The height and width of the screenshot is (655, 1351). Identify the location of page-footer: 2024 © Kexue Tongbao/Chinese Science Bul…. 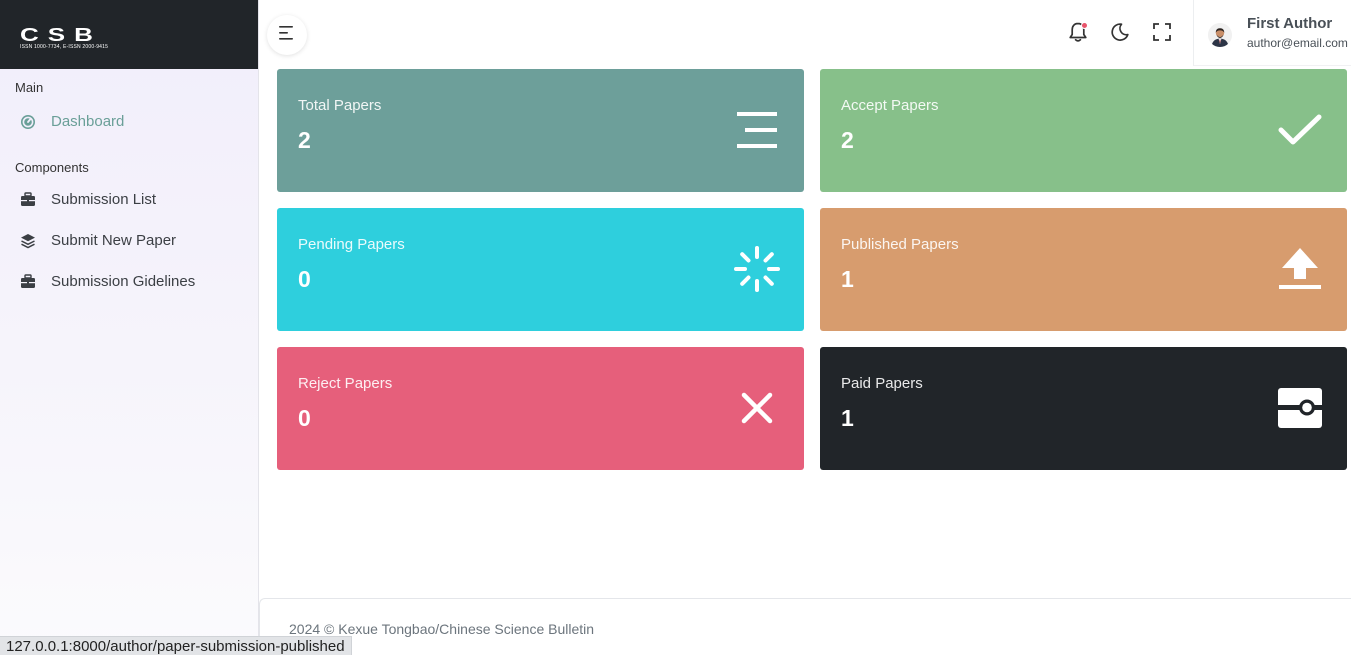
(805, 626).